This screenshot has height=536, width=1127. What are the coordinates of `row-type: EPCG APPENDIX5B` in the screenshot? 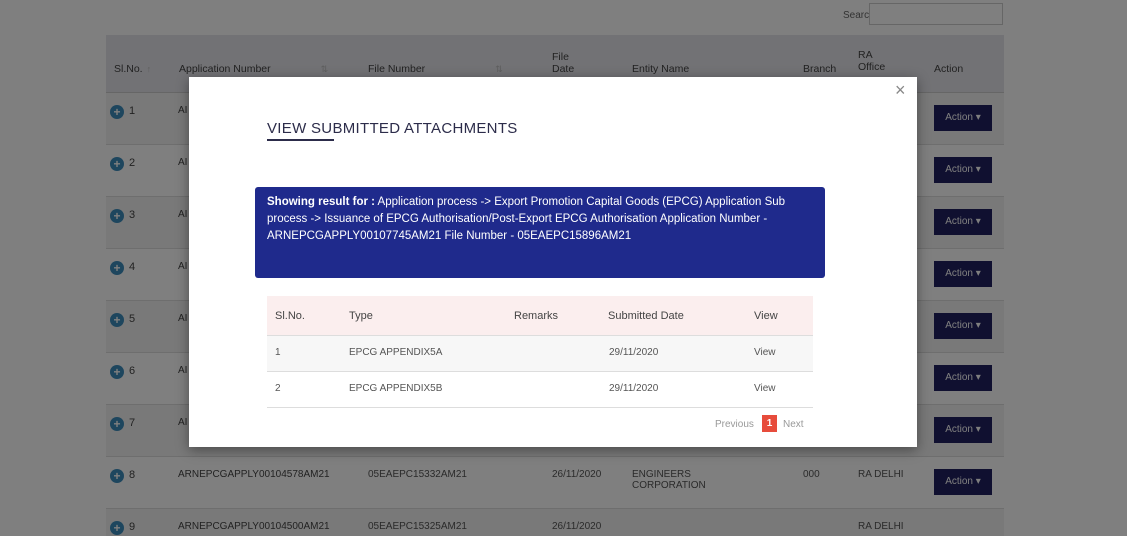 It's located at (396, 388).